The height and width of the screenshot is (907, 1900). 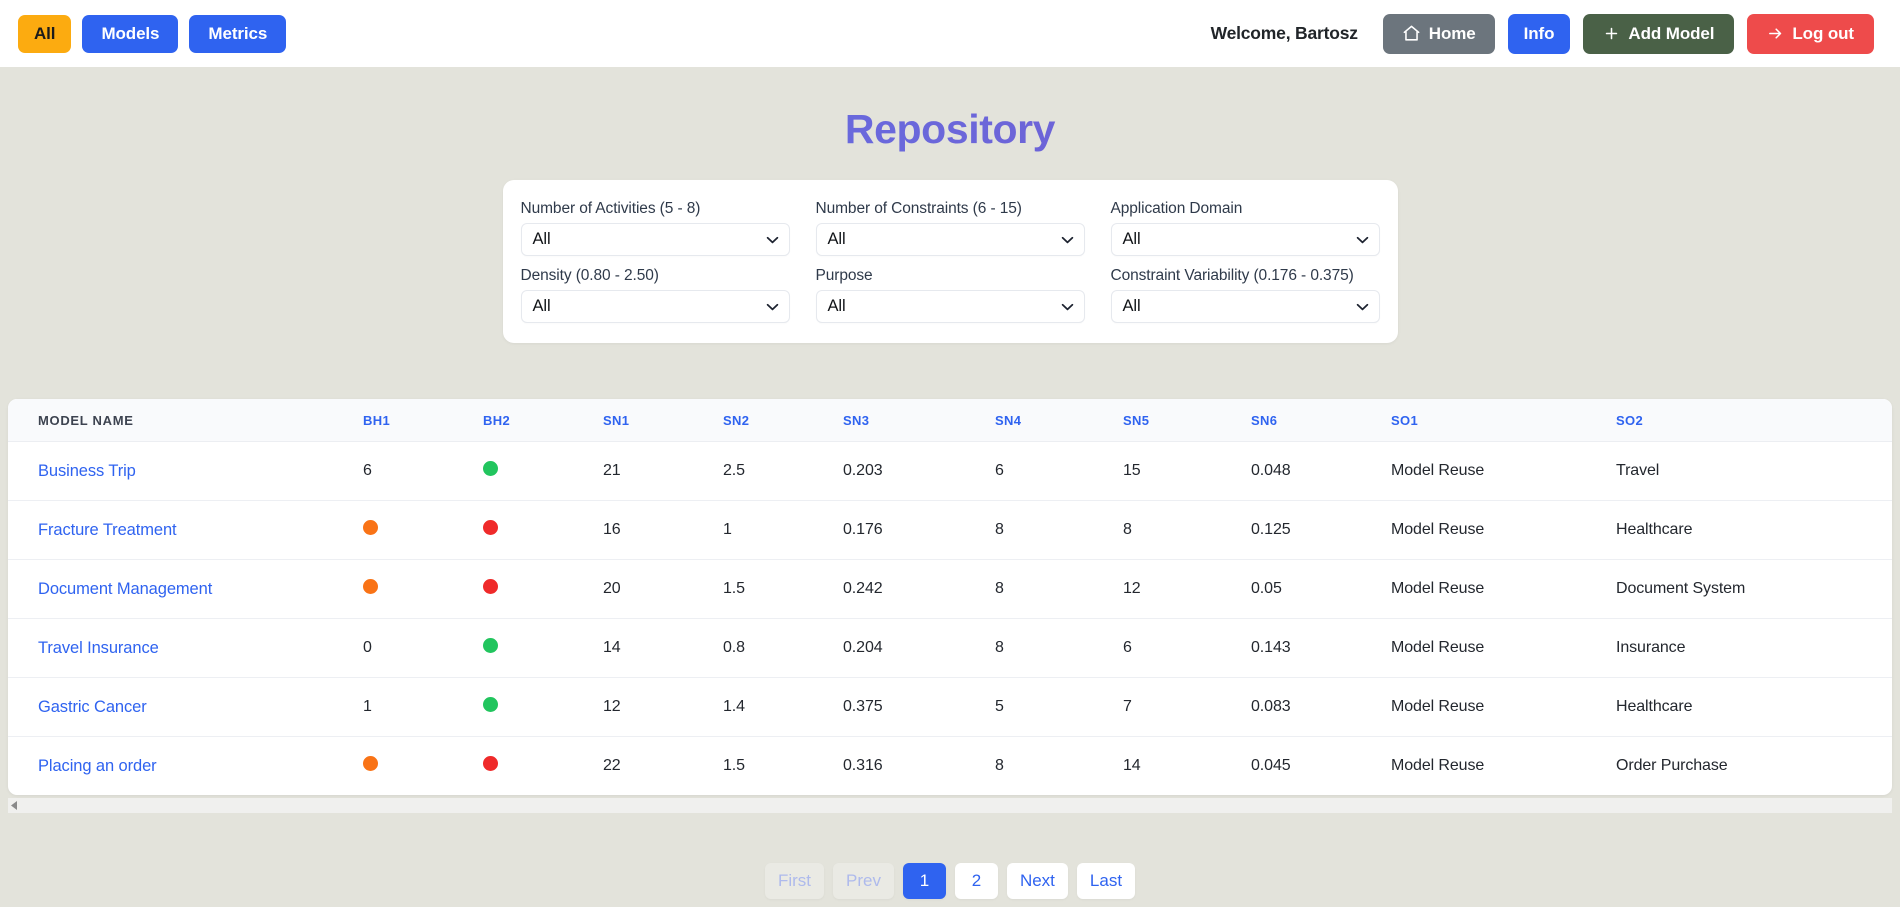 I want to click on cell-sn1: 12, so click(x=663, y=707).